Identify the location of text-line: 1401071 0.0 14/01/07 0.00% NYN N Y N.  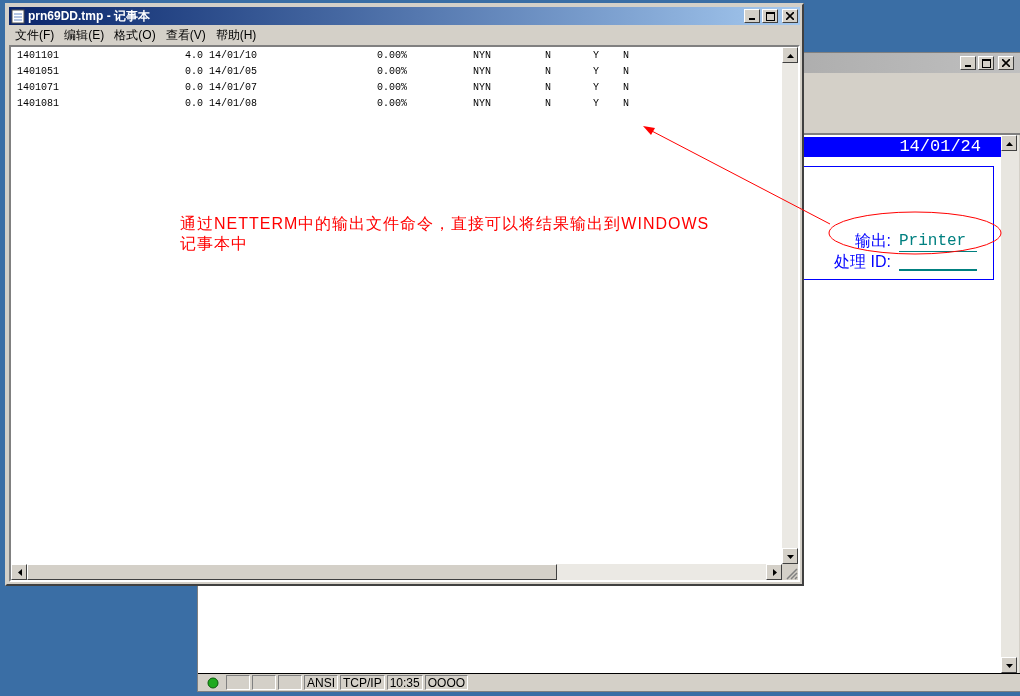
(323, 88).